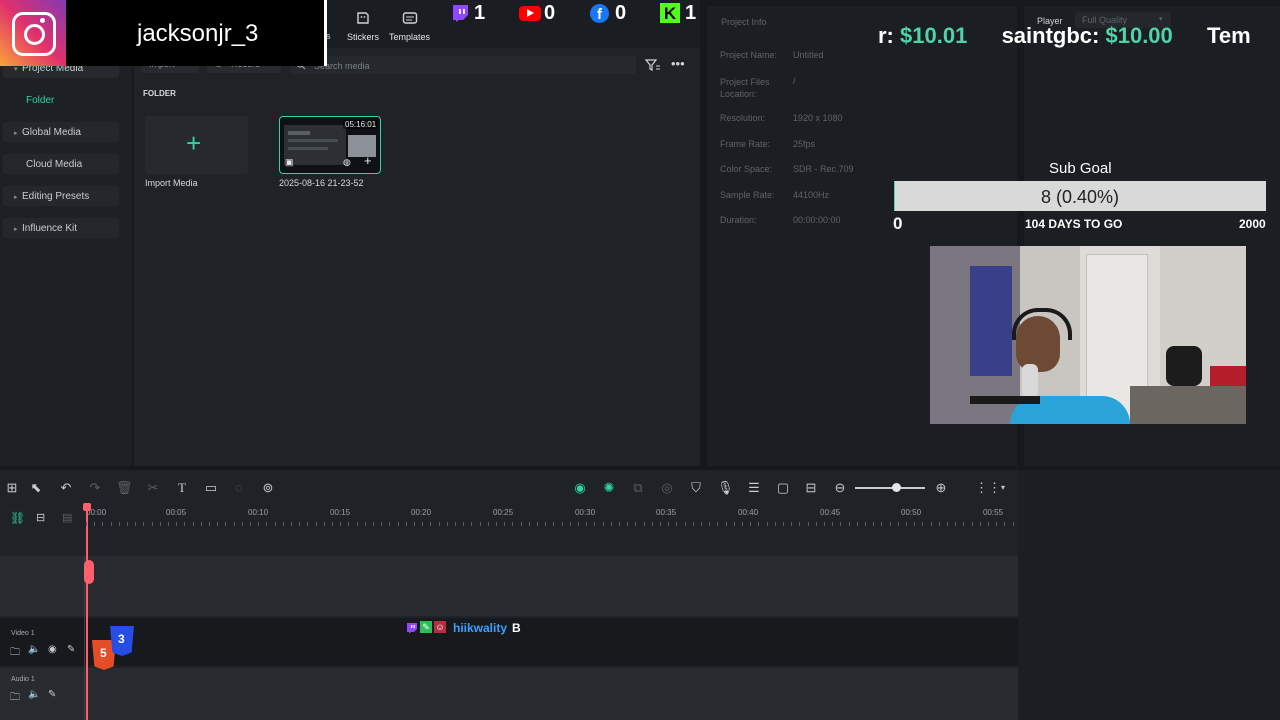 The width and height of the screenshot is (1280, 720). Describe the element at coordinates (54, 164) in the screenshot. I see `sidebar-item-cloud-media: Cloud Media` at that location.